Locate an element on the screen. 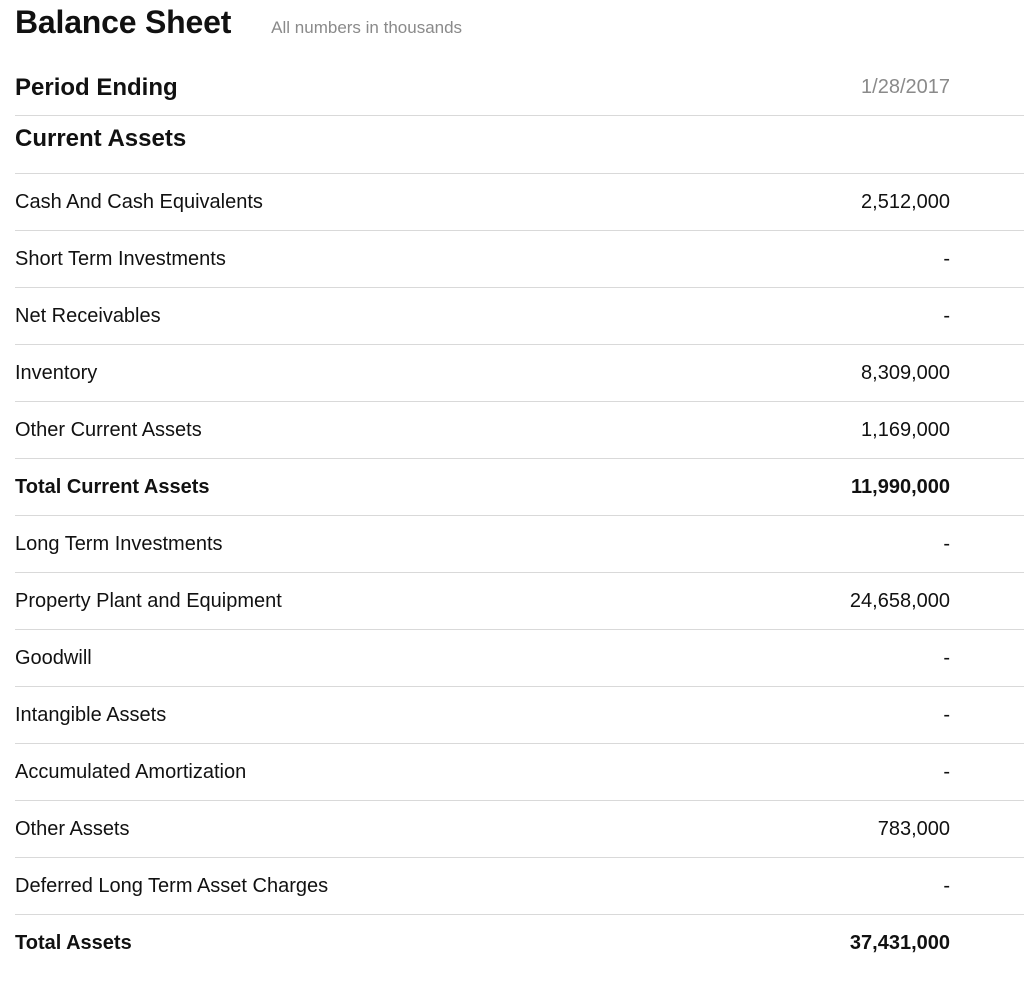 The image size is (1024, 990). row-label: Property Plant and Equipment is located at coordinates (148, 601).